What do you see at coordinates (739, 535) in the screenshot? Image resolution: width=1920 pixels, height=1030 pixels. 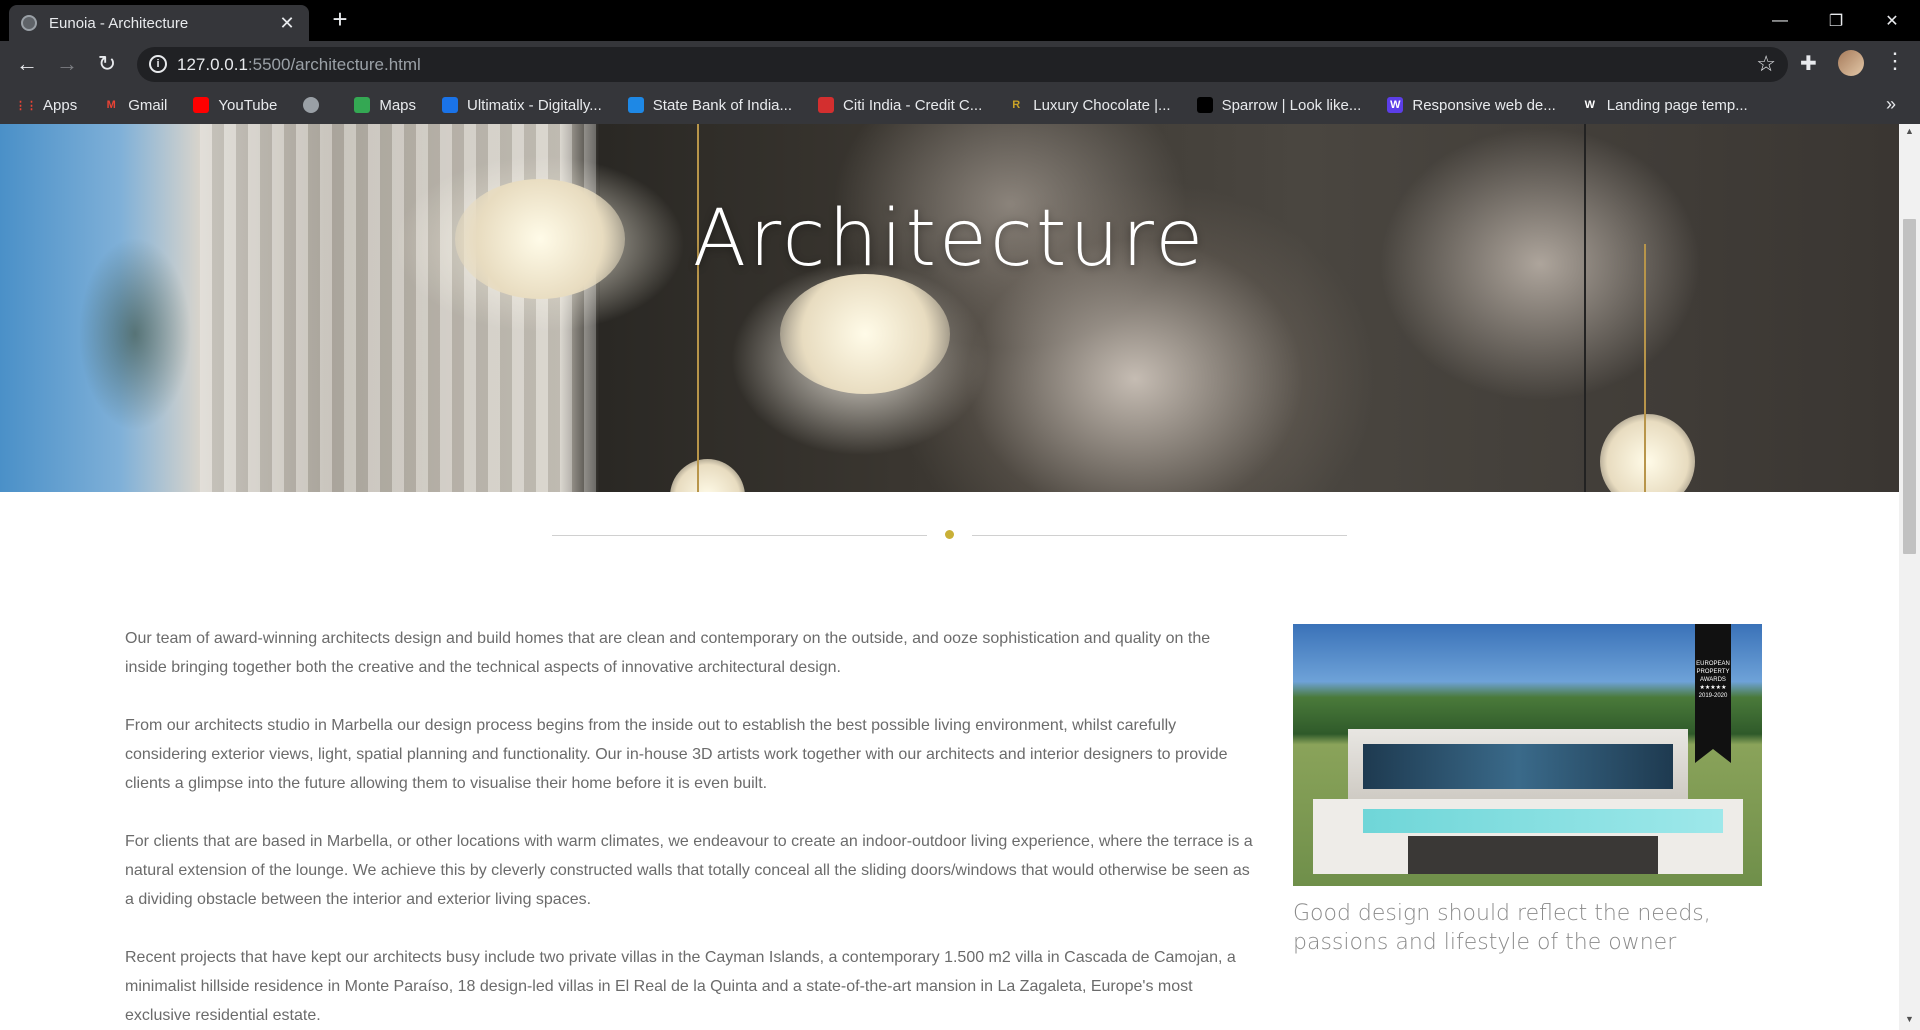 I see `divider-line-left` at bounding box center [739, 535].